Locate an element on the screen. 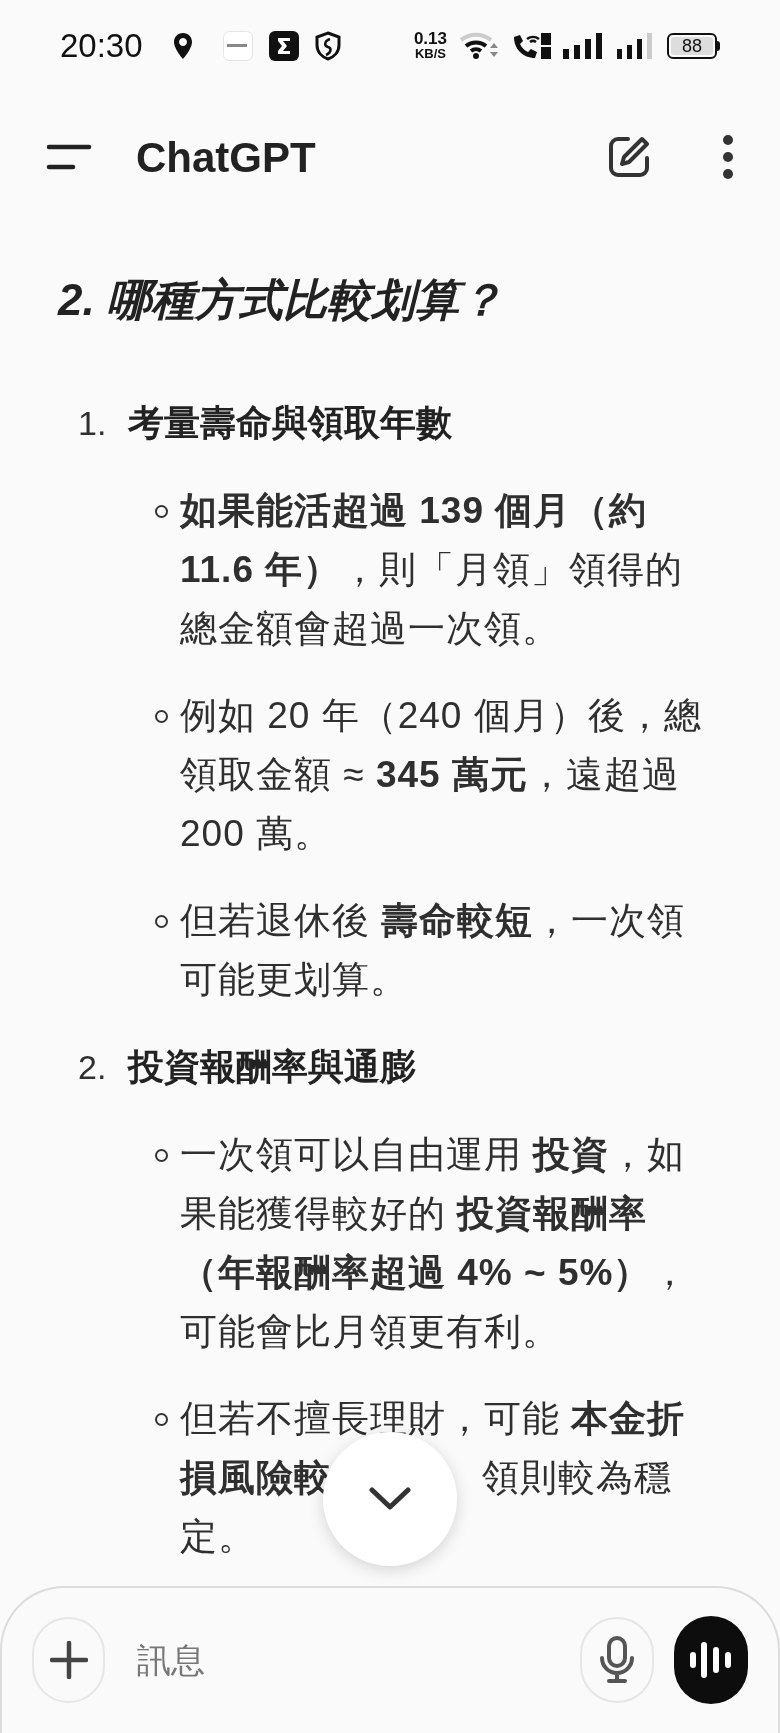 Image resolution: width=780 pixels, height=1733 pixels. shield-icon is located at coordinates (327, 46).